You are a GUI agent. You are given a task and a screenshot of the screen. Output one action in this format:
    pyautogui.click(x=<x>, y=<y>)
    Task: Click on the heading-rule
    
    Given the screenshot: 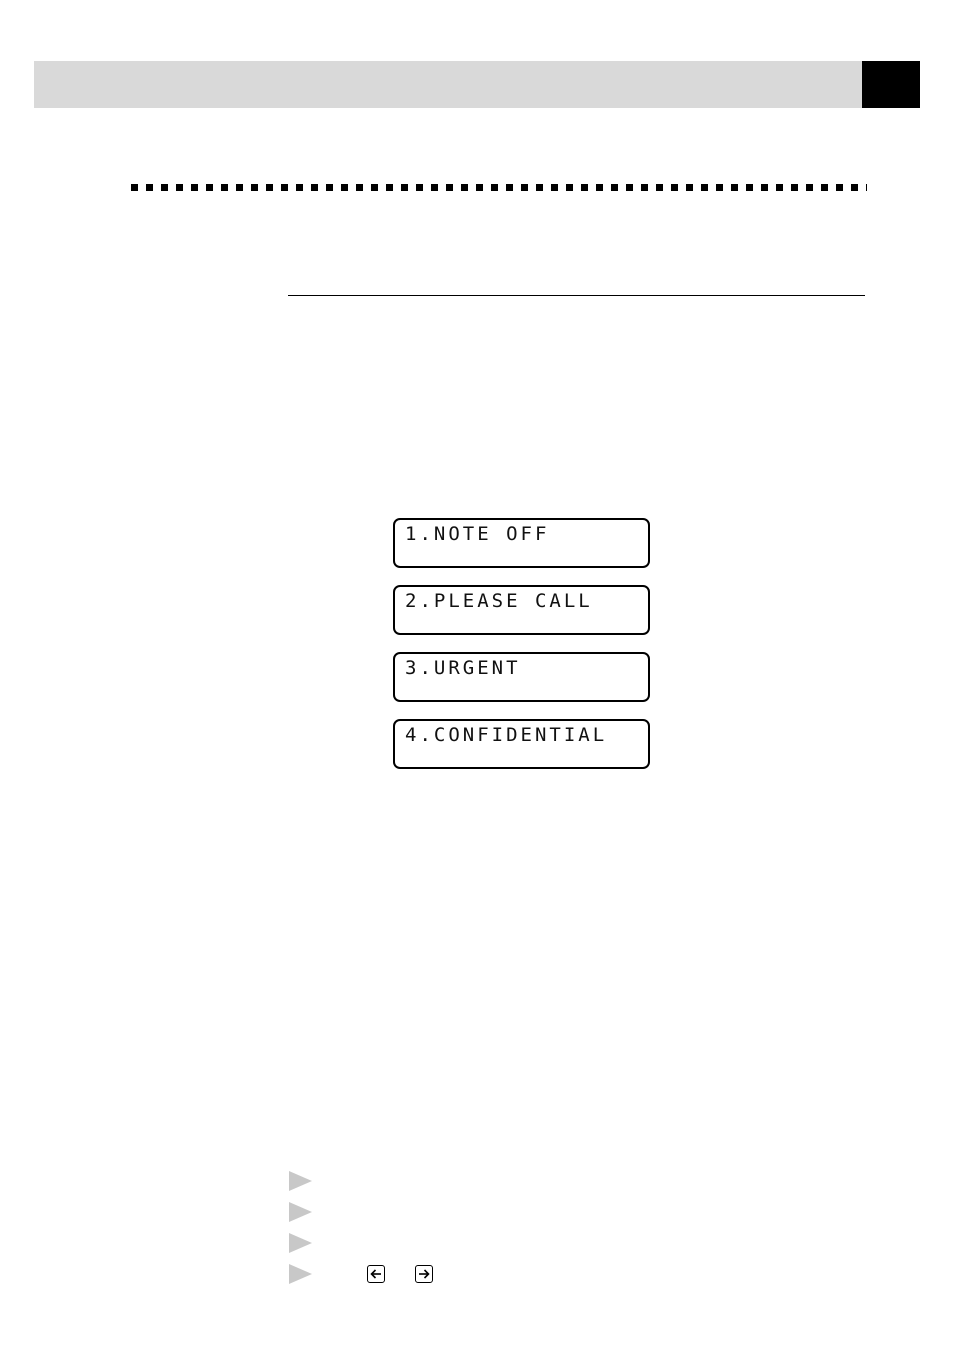 What is the action you would take?
    pyautogui.click(x=576, y=295)
    